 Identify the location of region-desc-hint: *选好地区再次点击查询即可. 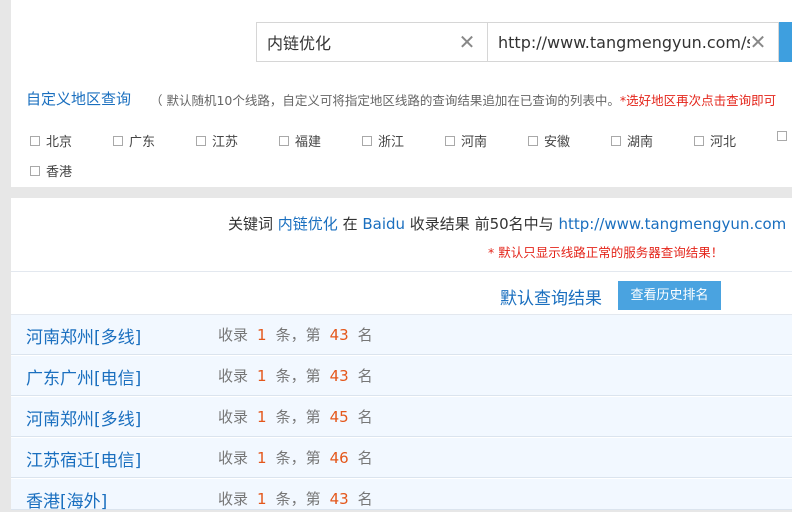
(698, 100).